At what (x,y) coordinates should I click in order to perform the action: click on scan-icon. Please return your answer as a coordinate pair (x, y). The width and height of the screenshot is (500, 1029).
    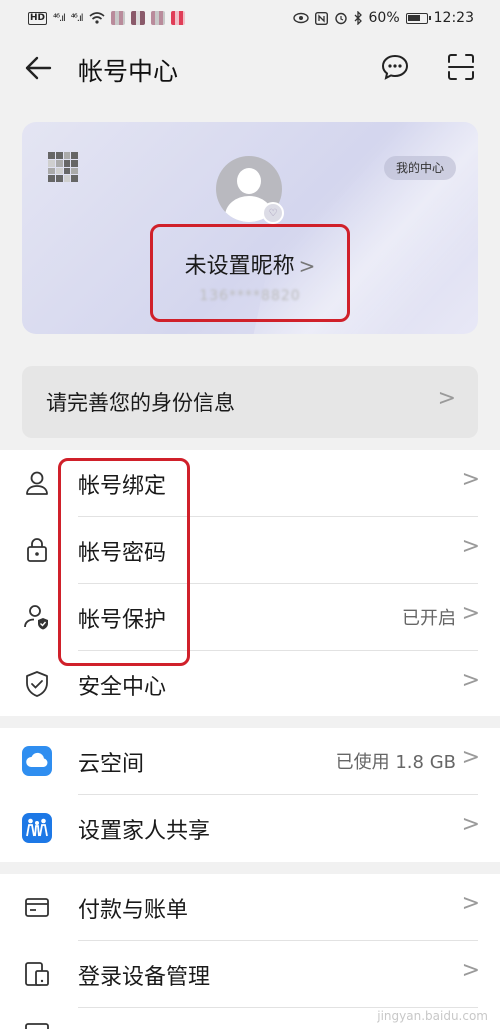
    Looking at the image, I should click on (461, 67).